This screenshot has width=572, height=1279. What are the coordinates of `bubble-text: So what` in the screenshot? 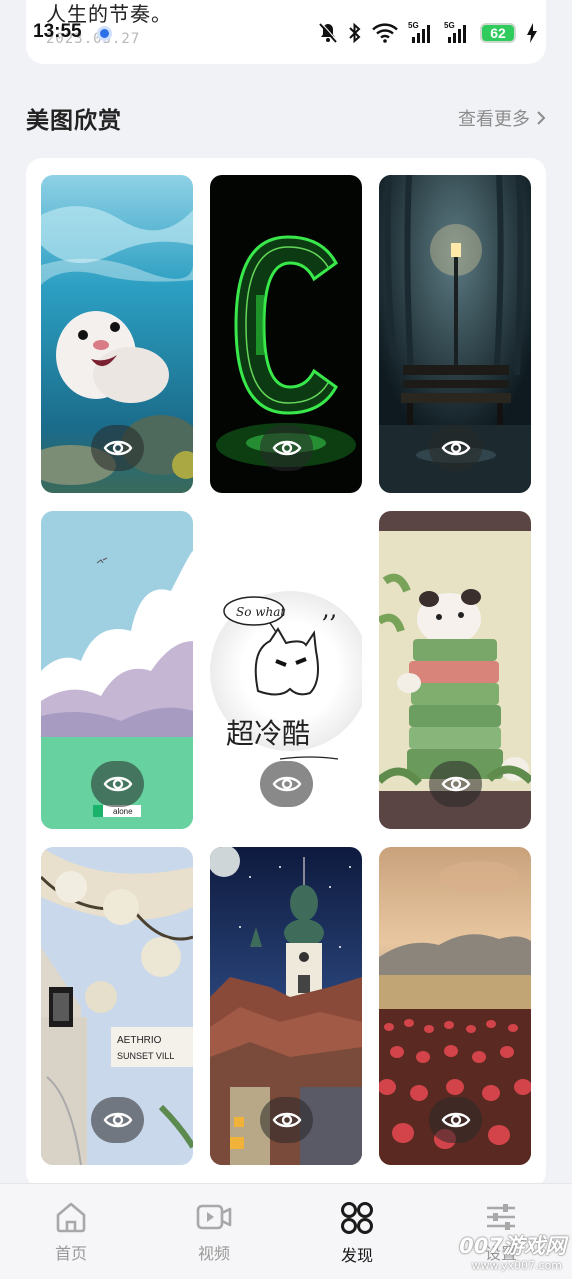 It's located at (260, 612).